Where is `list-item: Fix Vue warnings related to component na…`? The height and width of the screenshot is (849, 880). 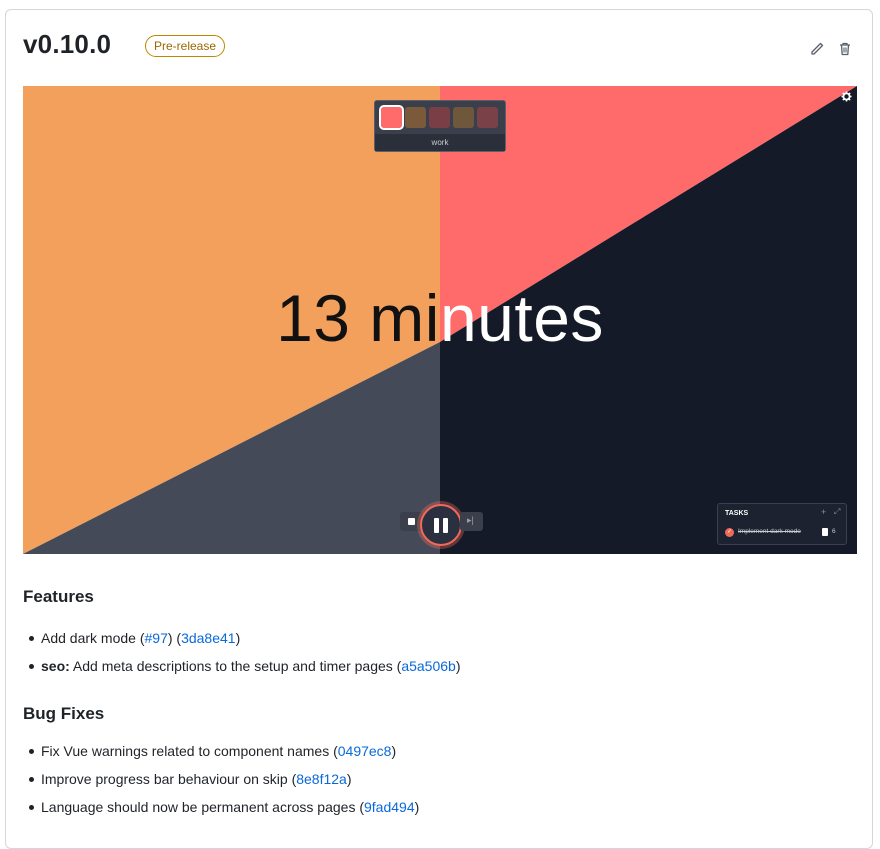
list-item: Fix Vue warnings related to component na… is located at coordinates (221, 755).